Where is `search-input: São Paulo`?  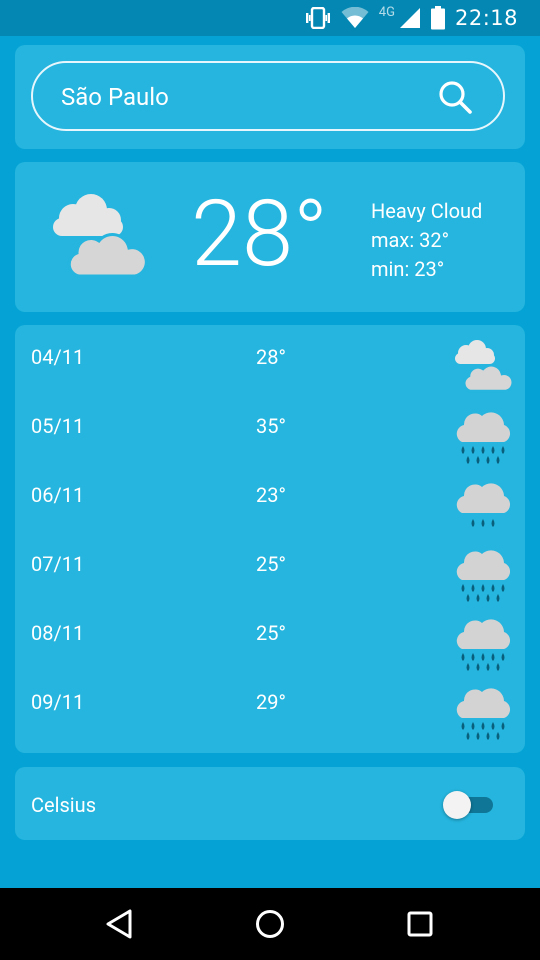 search-input: São Paulo is located at coordinates (268, 96).